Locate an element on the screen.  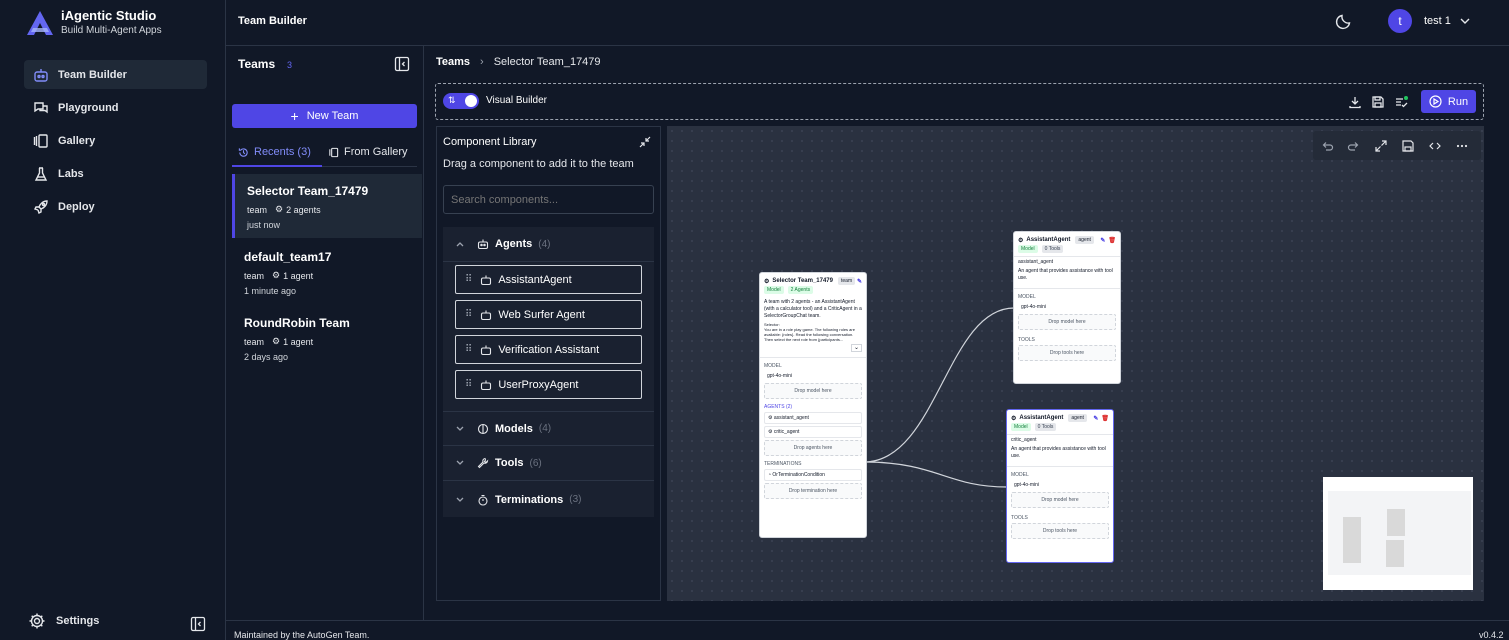
plus-icon: + is located at coordinates (294, 116).